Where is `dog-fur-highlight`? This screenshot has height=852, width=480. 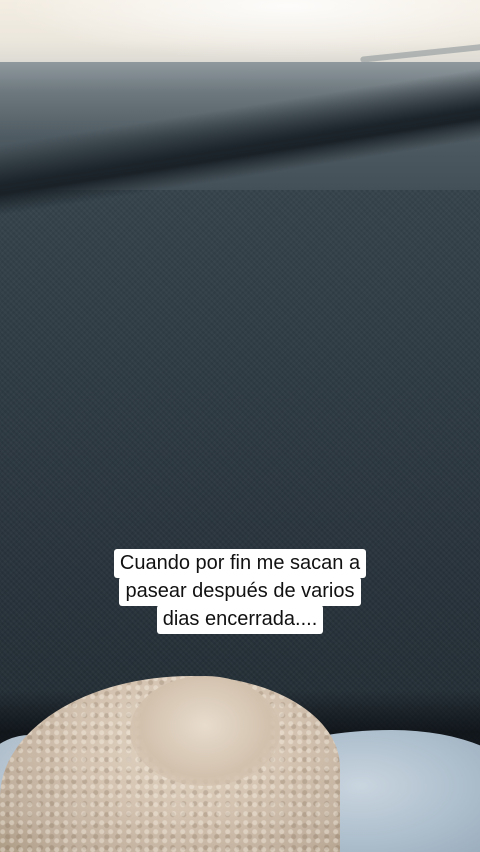
dog-fur-highlight is located at coordinates (205, 731).